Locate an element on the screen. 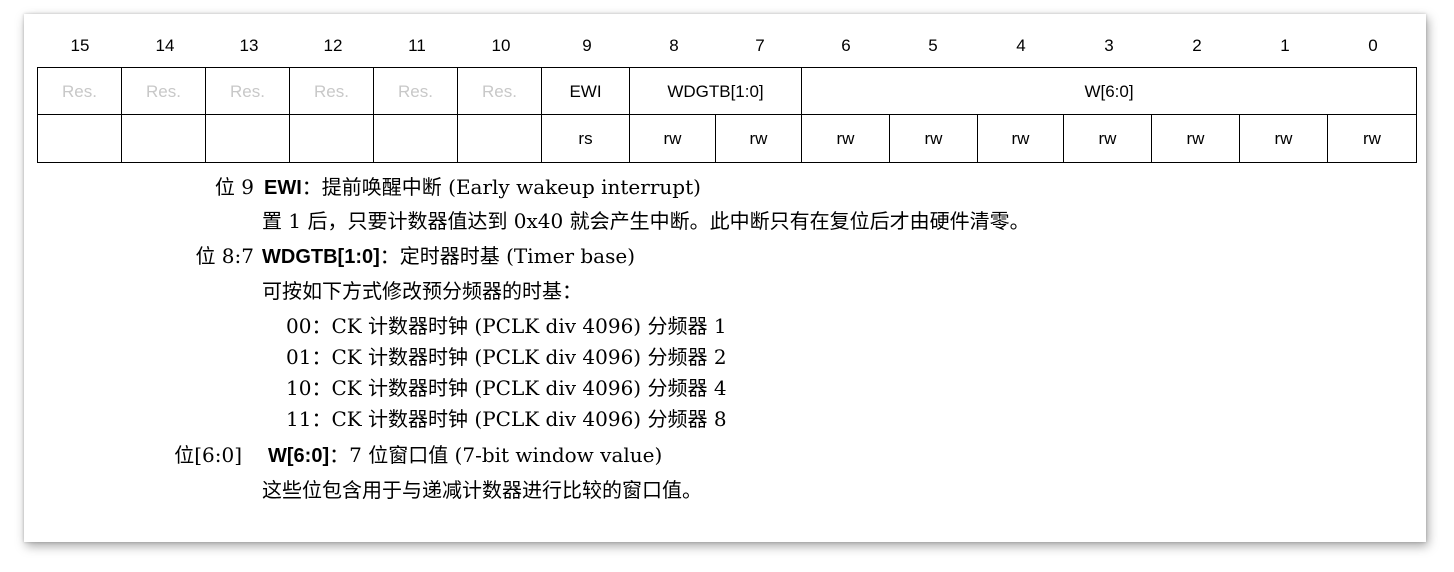  bit-number: 7 is located at coordinates (760, 45).